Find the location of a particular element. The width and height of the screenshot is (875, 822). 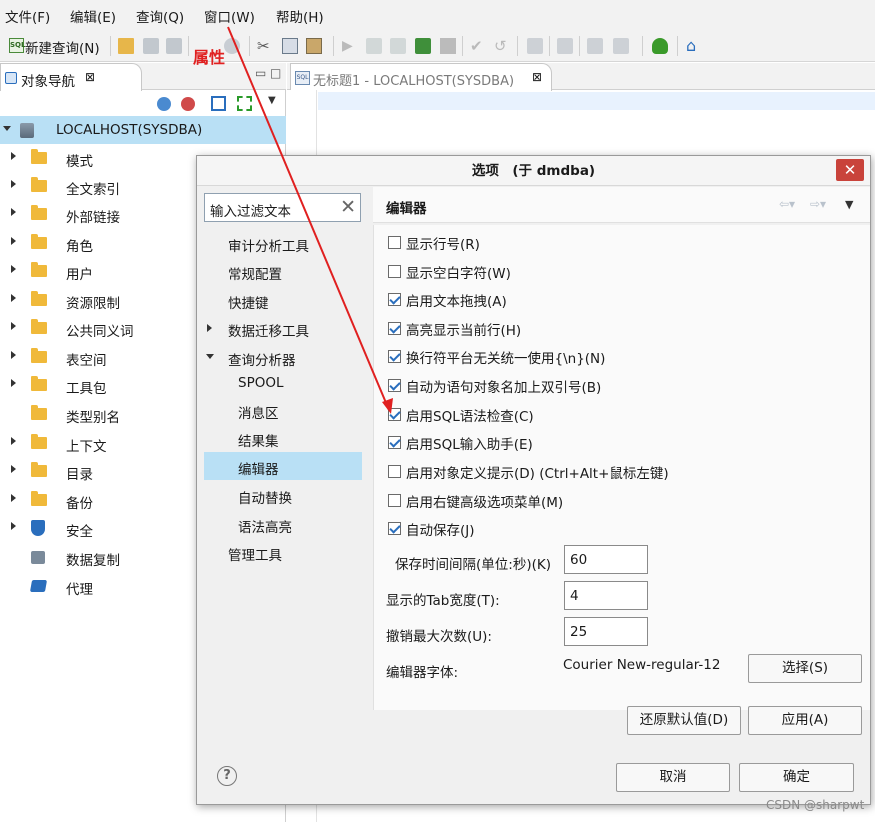

watermark: CSDN @sharpwt is located at coordinates (815, 805).